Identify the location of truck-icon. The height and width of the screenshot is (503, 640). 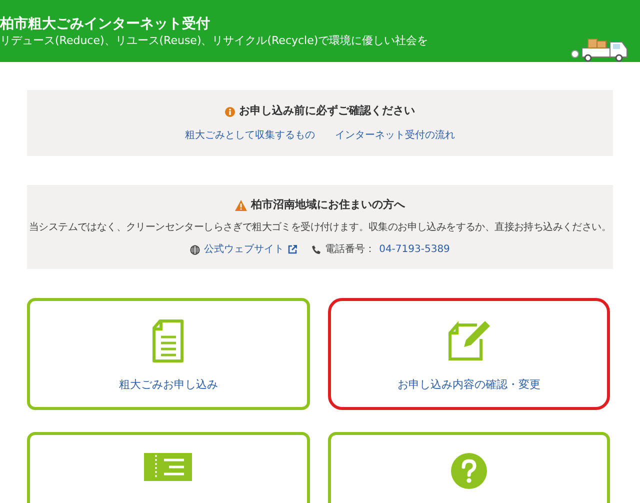
(600, 49).